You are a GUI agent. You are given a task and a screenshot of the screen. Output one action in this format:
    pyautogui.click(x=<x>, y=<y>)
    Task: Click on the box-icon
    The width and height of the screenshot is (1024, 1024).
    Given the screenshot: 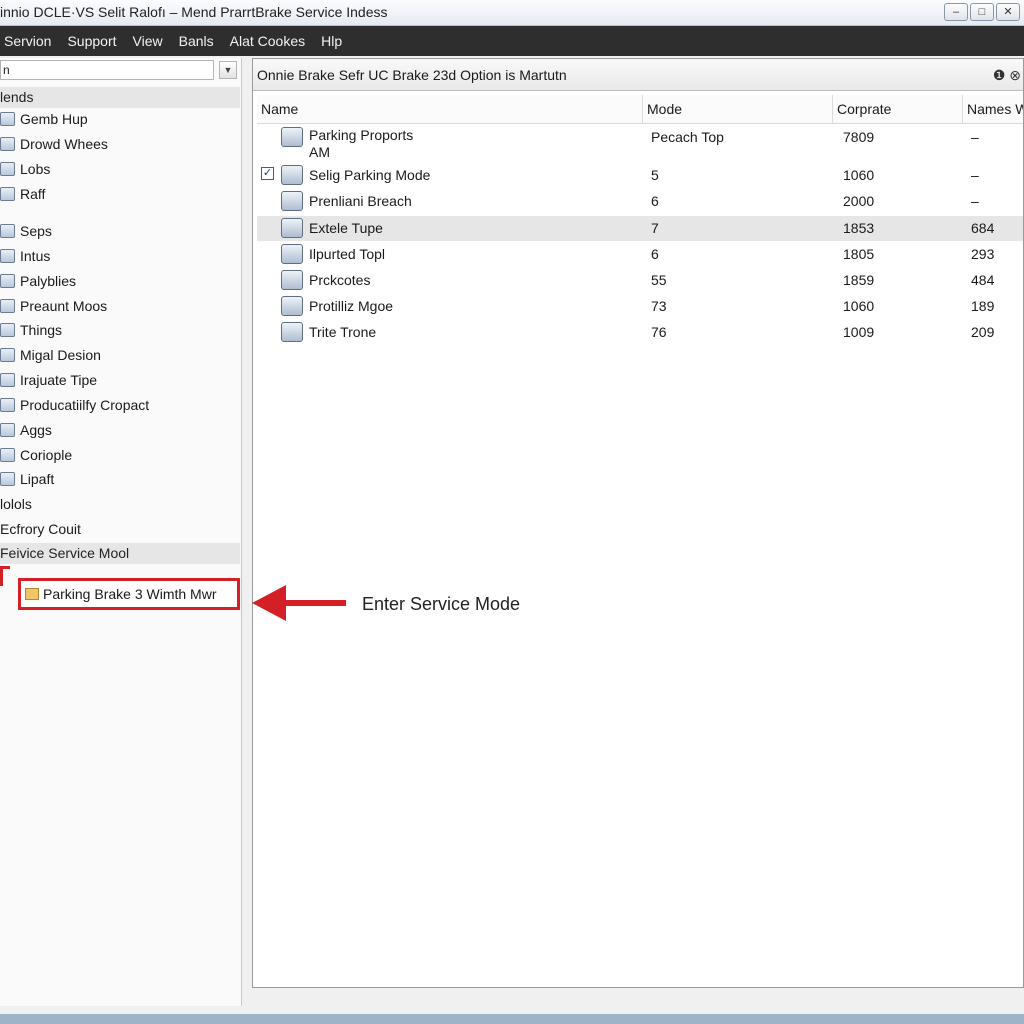 What is the action you would take?
    pyautogui.click(x=7, y=330)
    